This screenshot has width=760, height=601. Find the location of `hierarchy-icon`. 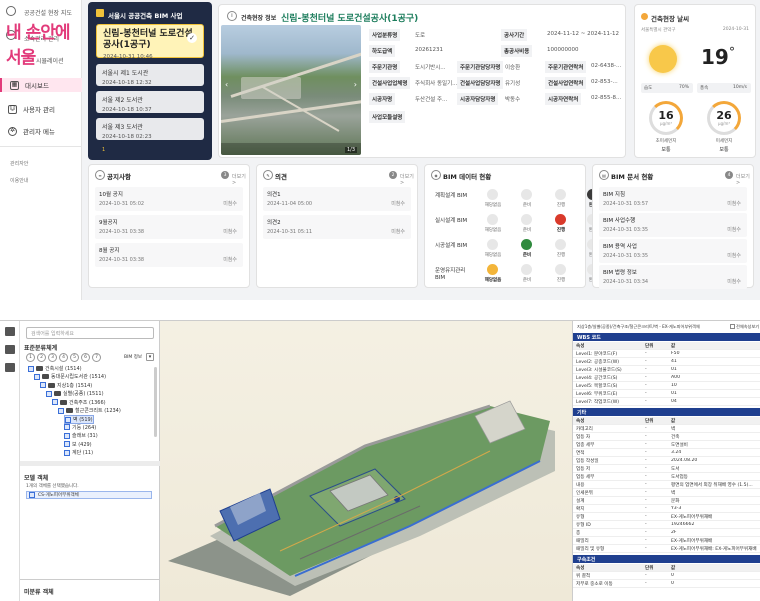

hierarchy-icon is located at coordinates (10, 367).